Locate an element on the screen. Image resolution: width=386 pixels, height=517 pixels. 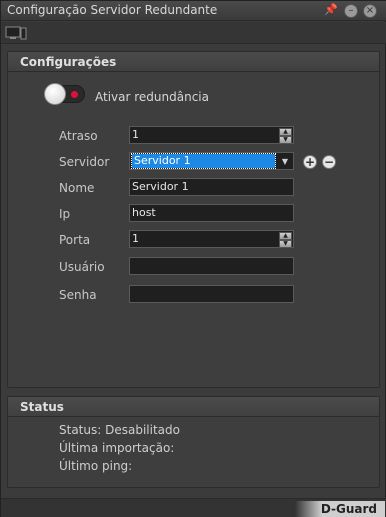
redundancy-toggle is located at coordinates (64, 94).